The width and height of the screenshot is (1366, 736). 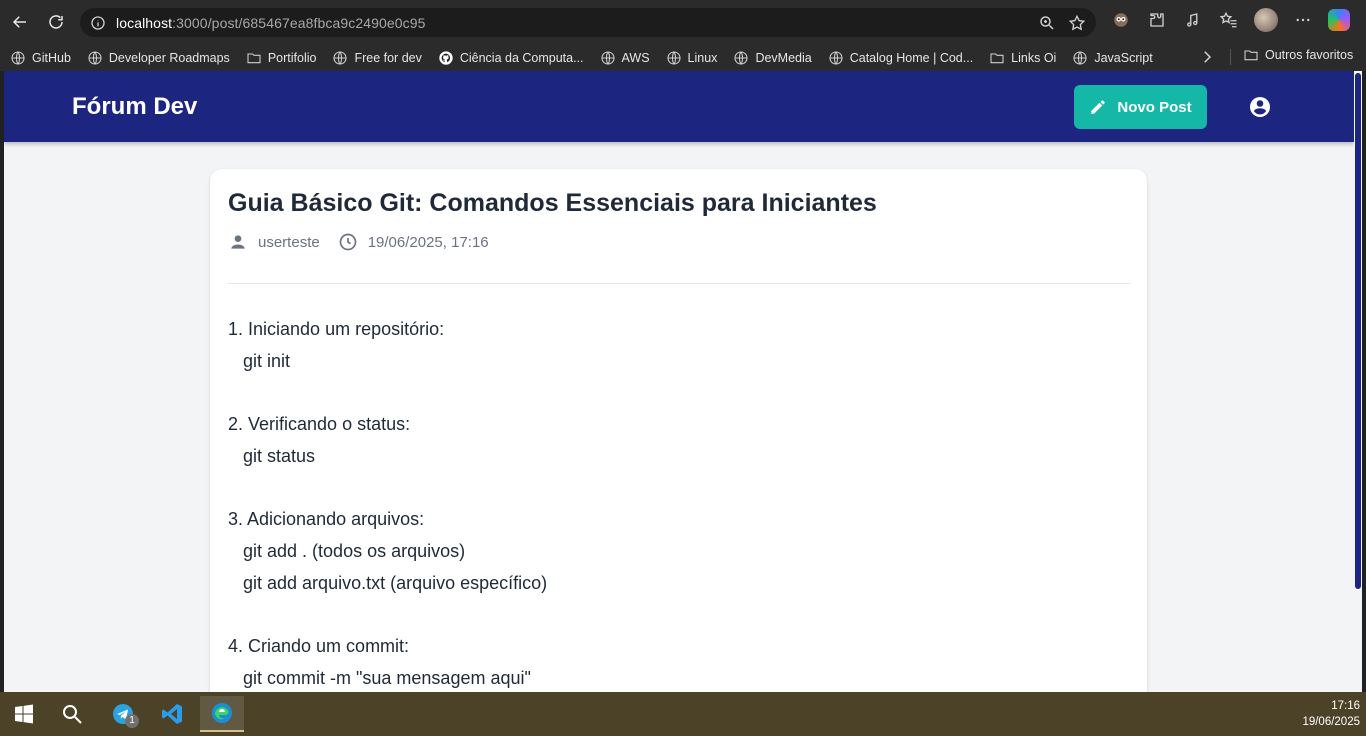 I want to click on telegram-badge: 1, so click(x=132, y=721).